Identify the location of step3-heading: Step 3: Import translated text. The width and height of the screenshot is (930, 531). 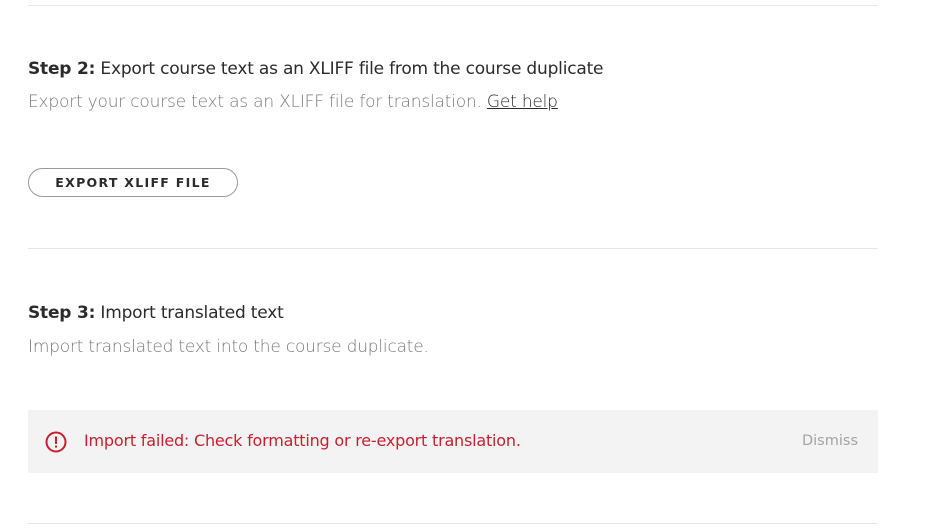
(156, 313).